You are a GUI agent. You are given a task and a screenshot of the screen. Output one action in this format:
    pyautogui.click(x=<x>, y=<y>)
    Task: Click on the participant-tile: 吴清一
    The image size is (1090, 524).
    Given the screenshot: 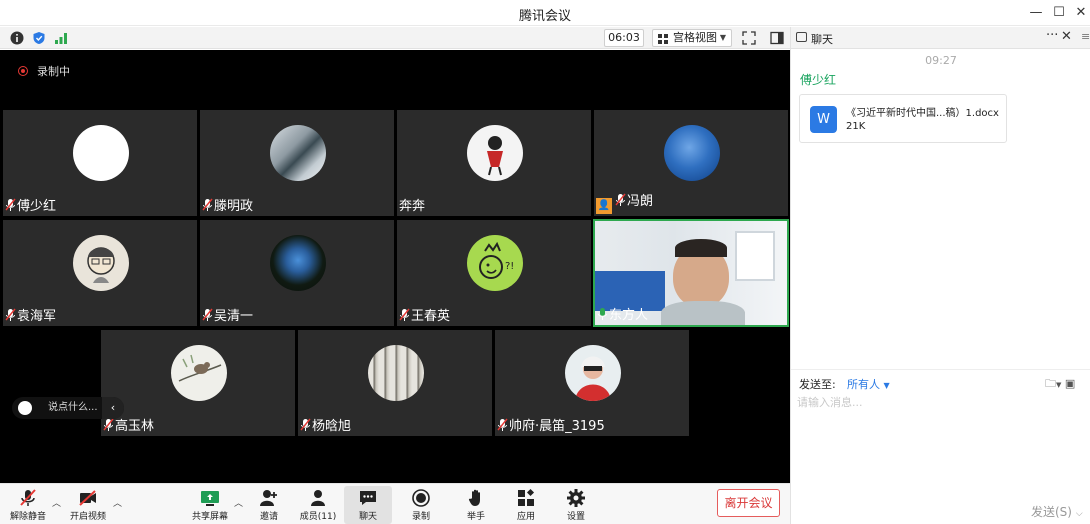 What is the action you would take?
    pyautogui.click(x=297, y=273)
    